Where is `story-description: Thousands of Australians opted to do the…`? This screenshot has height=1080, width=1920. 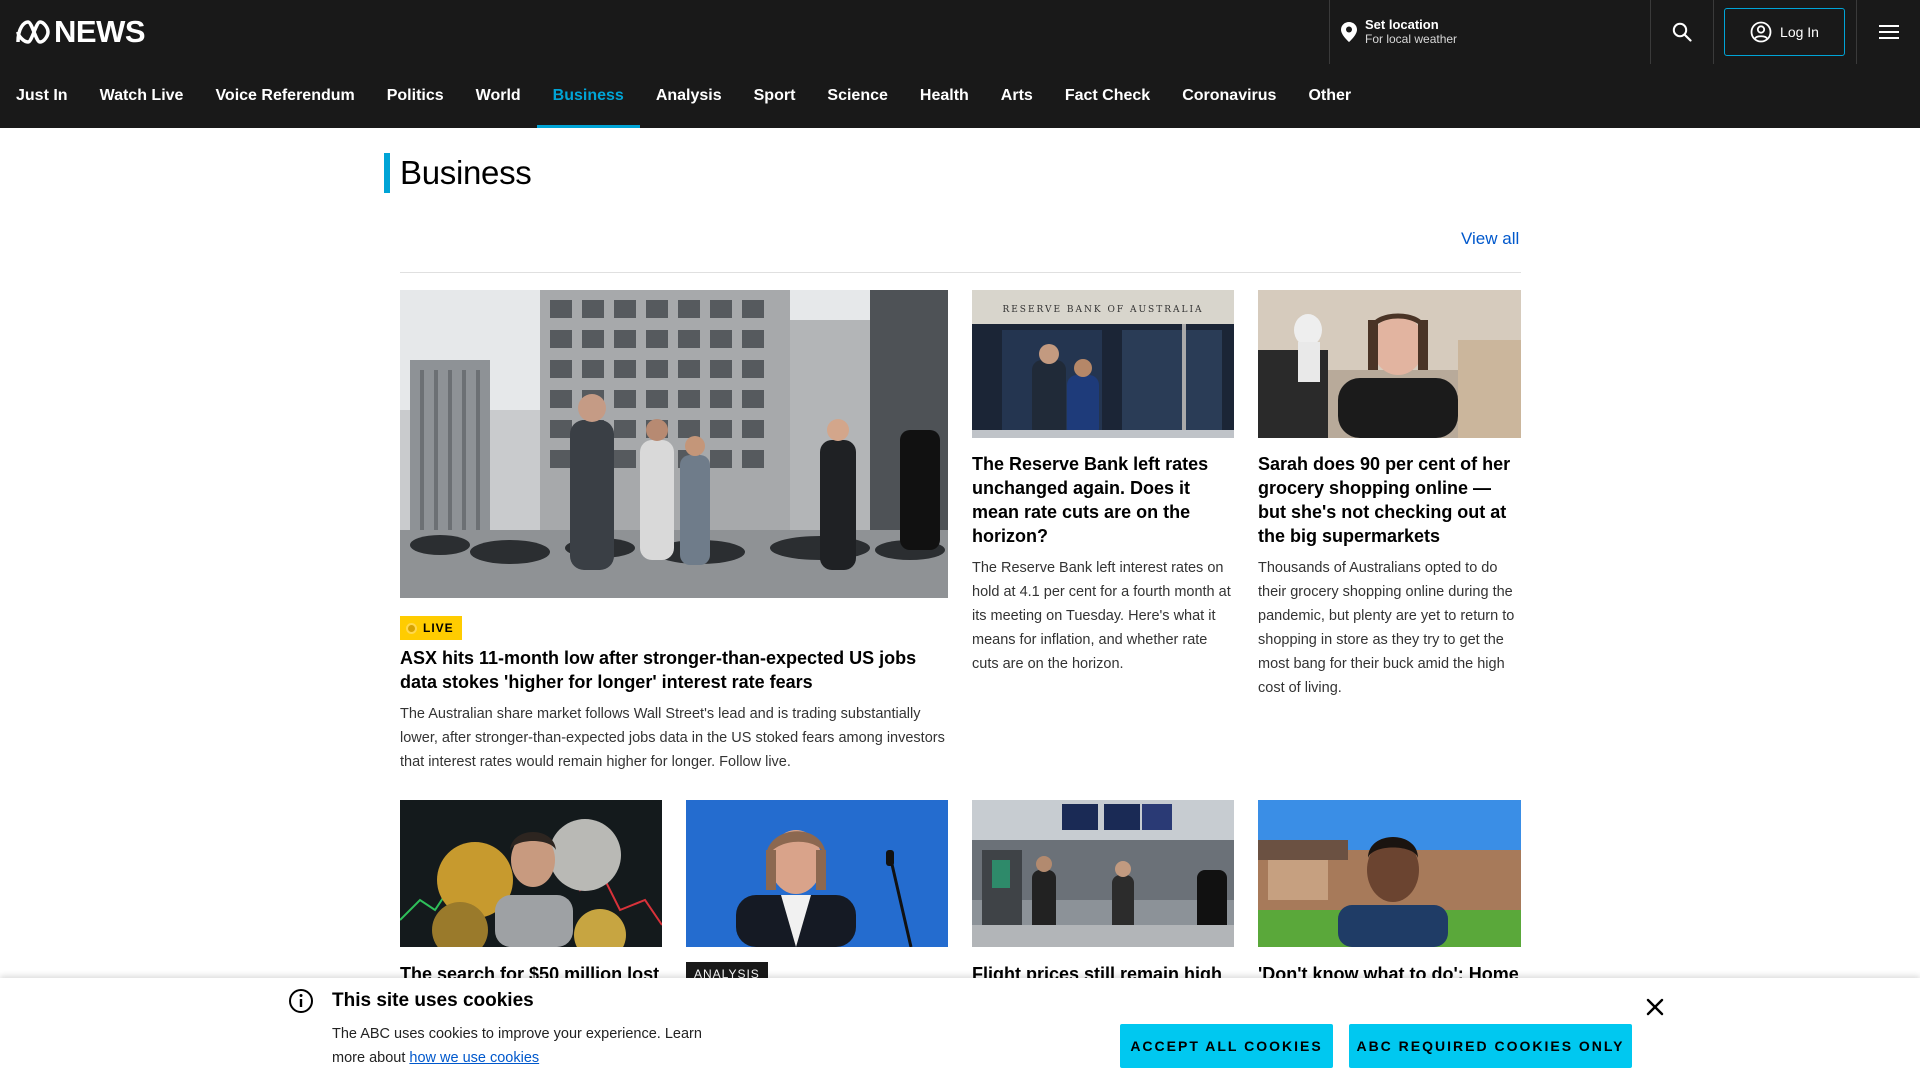 story-description: Thousands of Australians opted to do the… is located at coordinates (1386, 628).